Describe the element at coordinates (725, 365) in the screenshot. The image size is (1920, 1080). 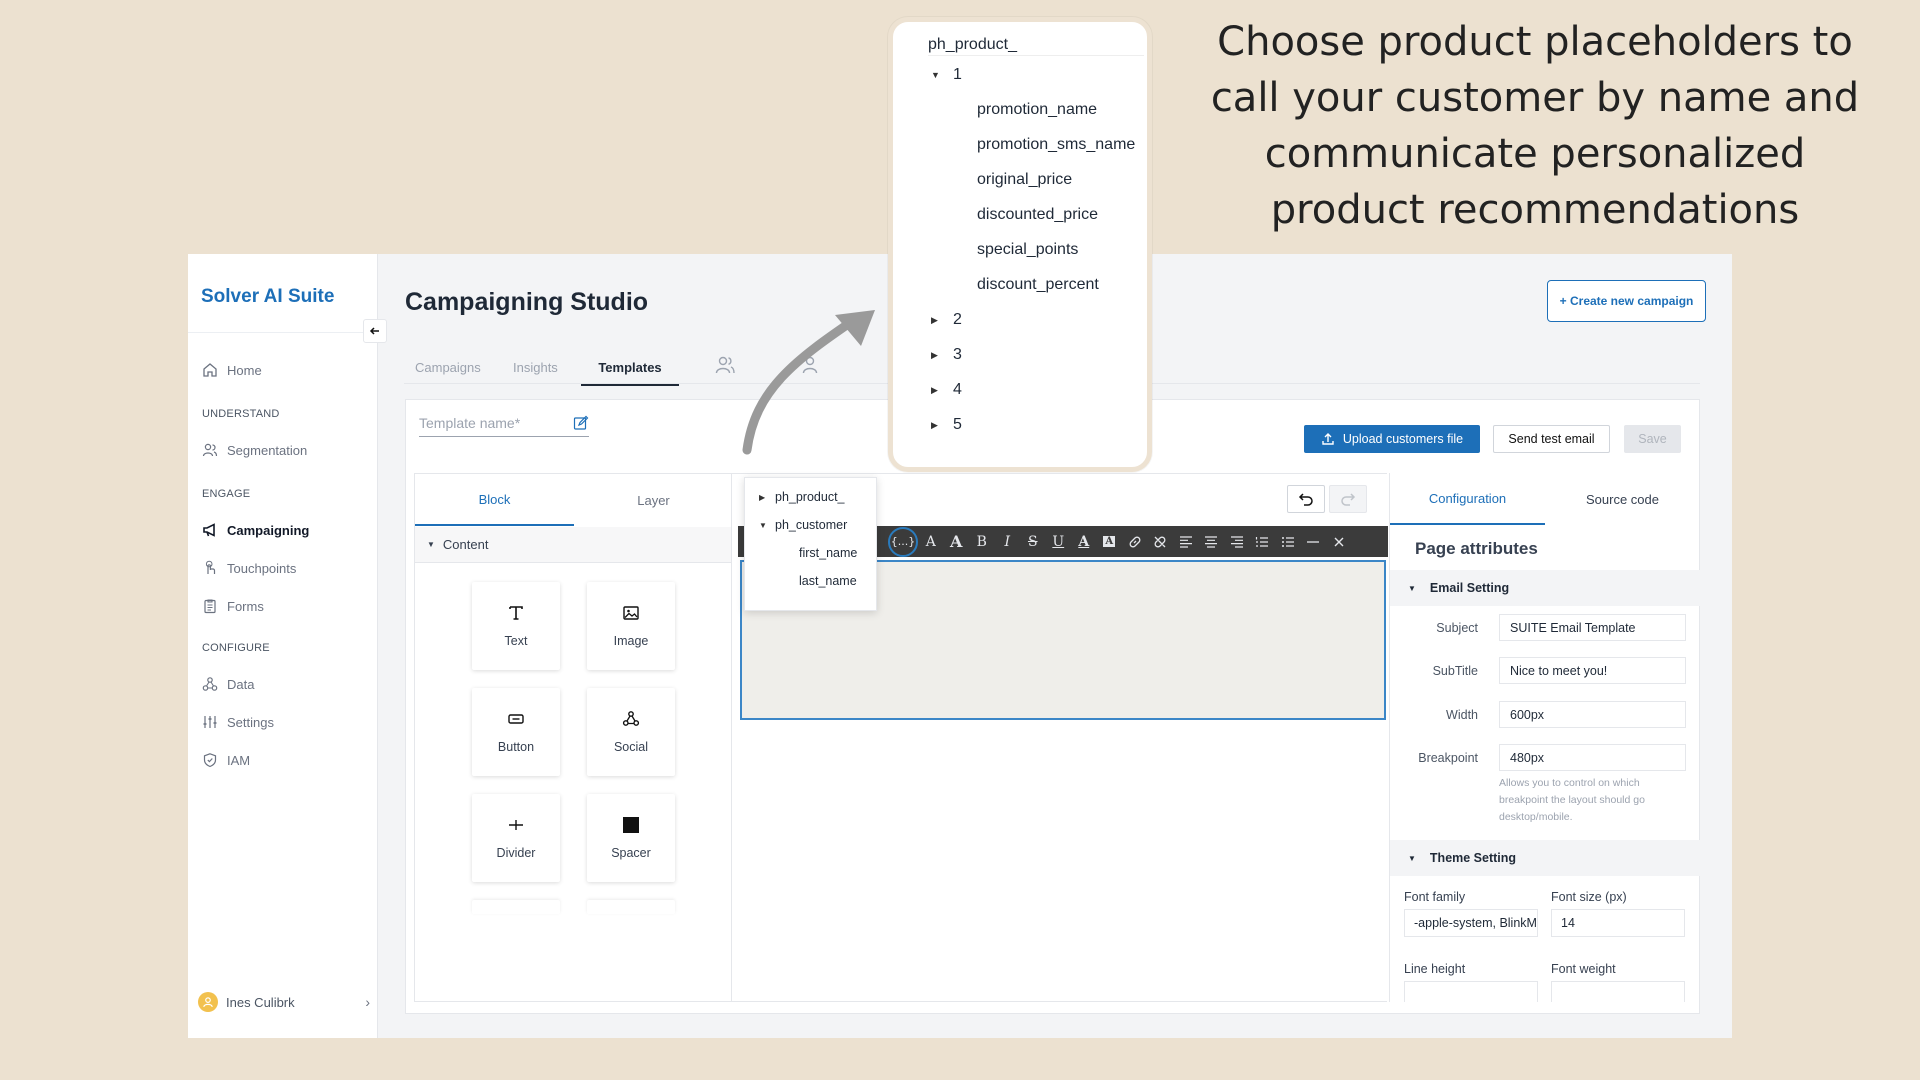
I see `users-tab-icon` at that location.